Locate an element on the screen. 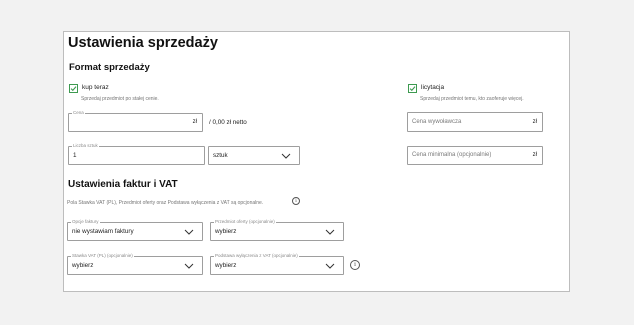 The width and height of the screenshot is (634, 325). price-field-label: Cena is located at coordinates (78, 113).